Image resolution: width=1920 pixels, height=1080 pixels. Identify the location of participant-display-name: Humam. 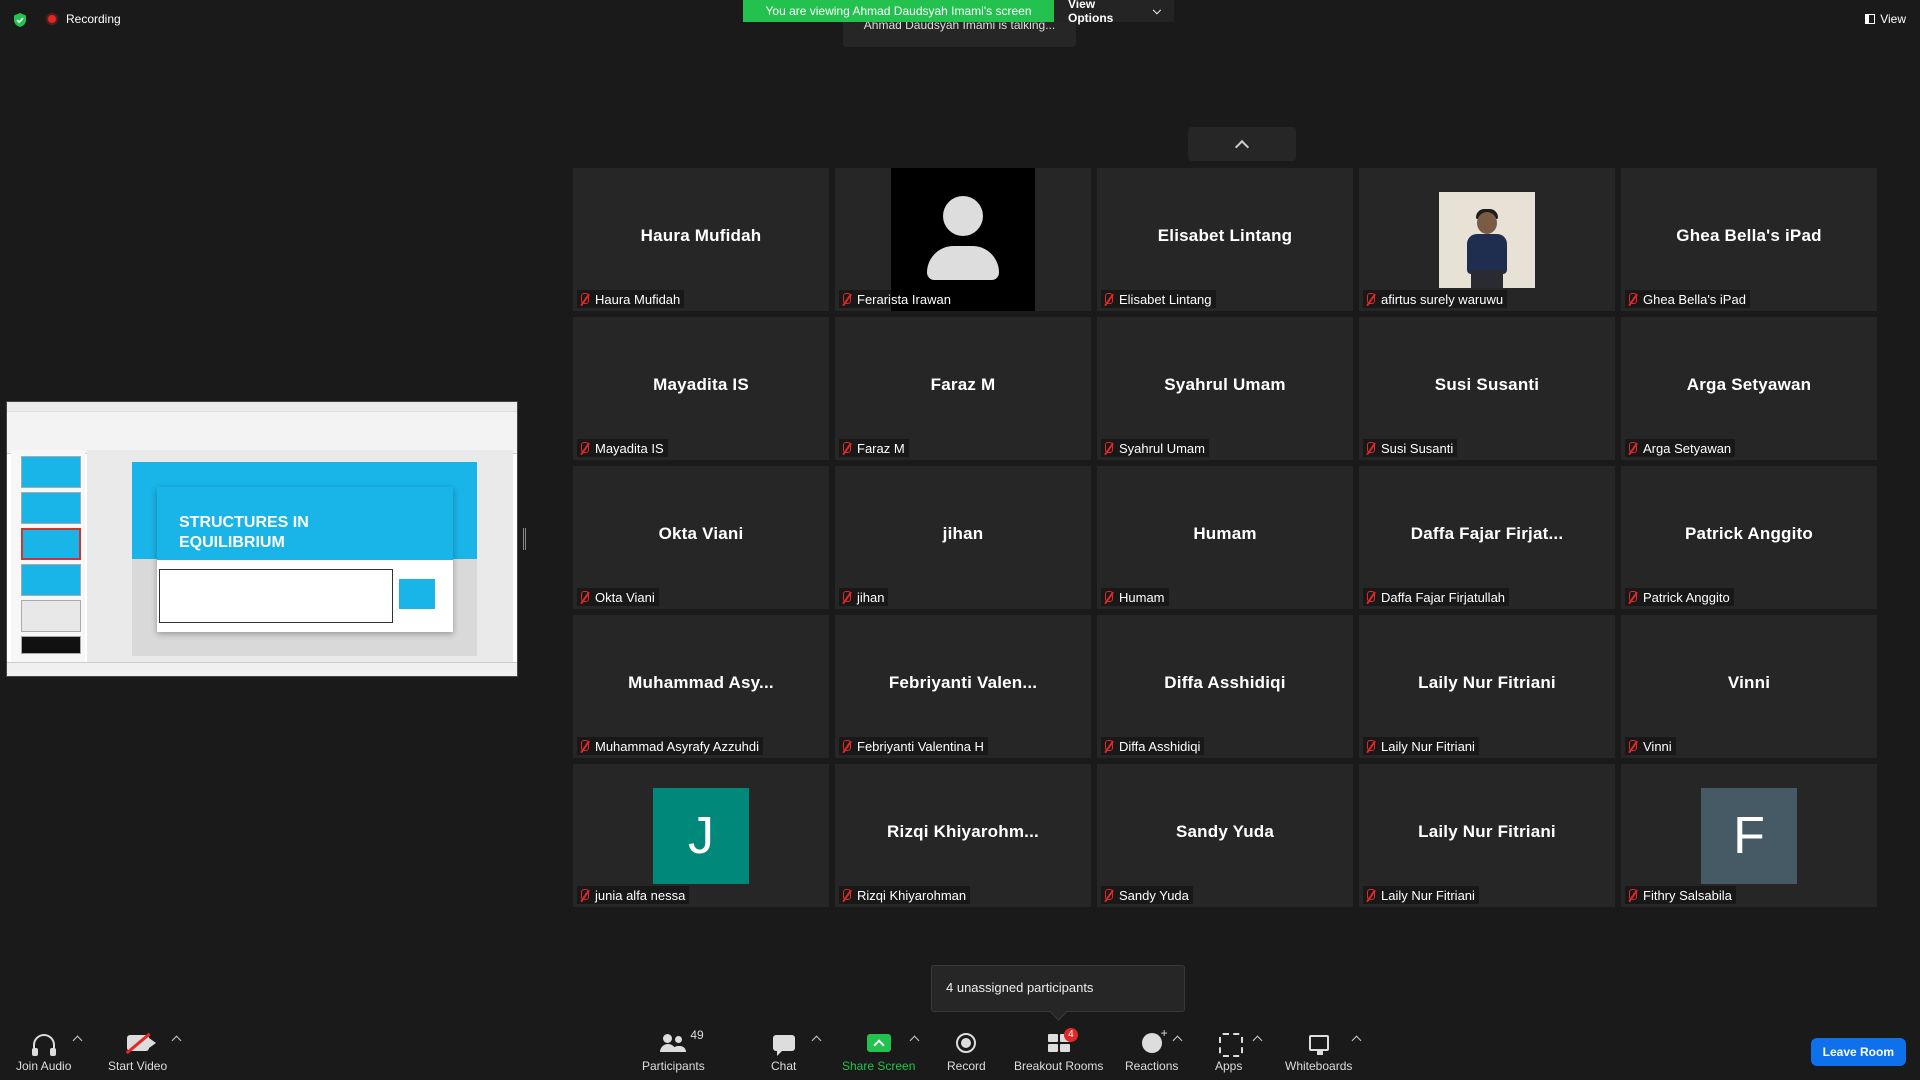
(1225, 533).